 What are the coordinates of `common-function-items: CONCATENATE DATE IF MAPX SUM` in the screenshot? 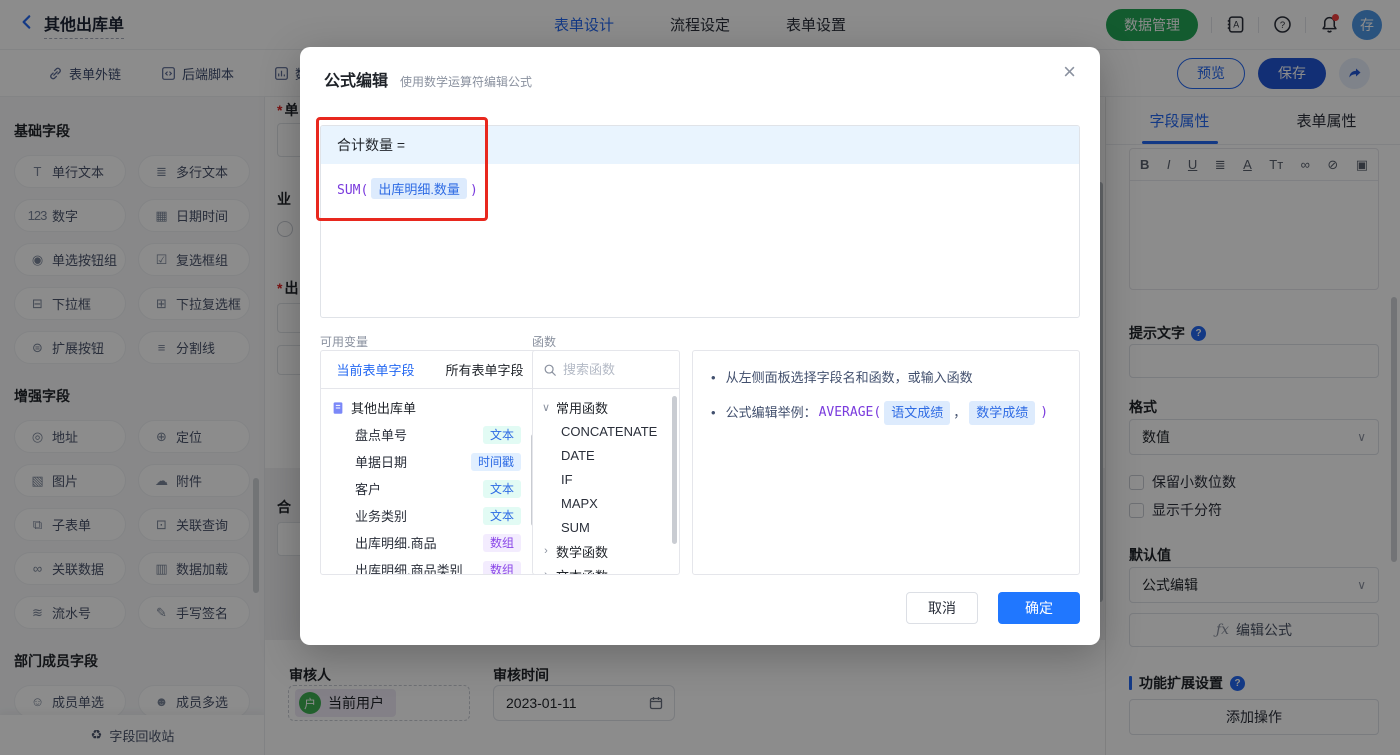 It's located at (606, 479).